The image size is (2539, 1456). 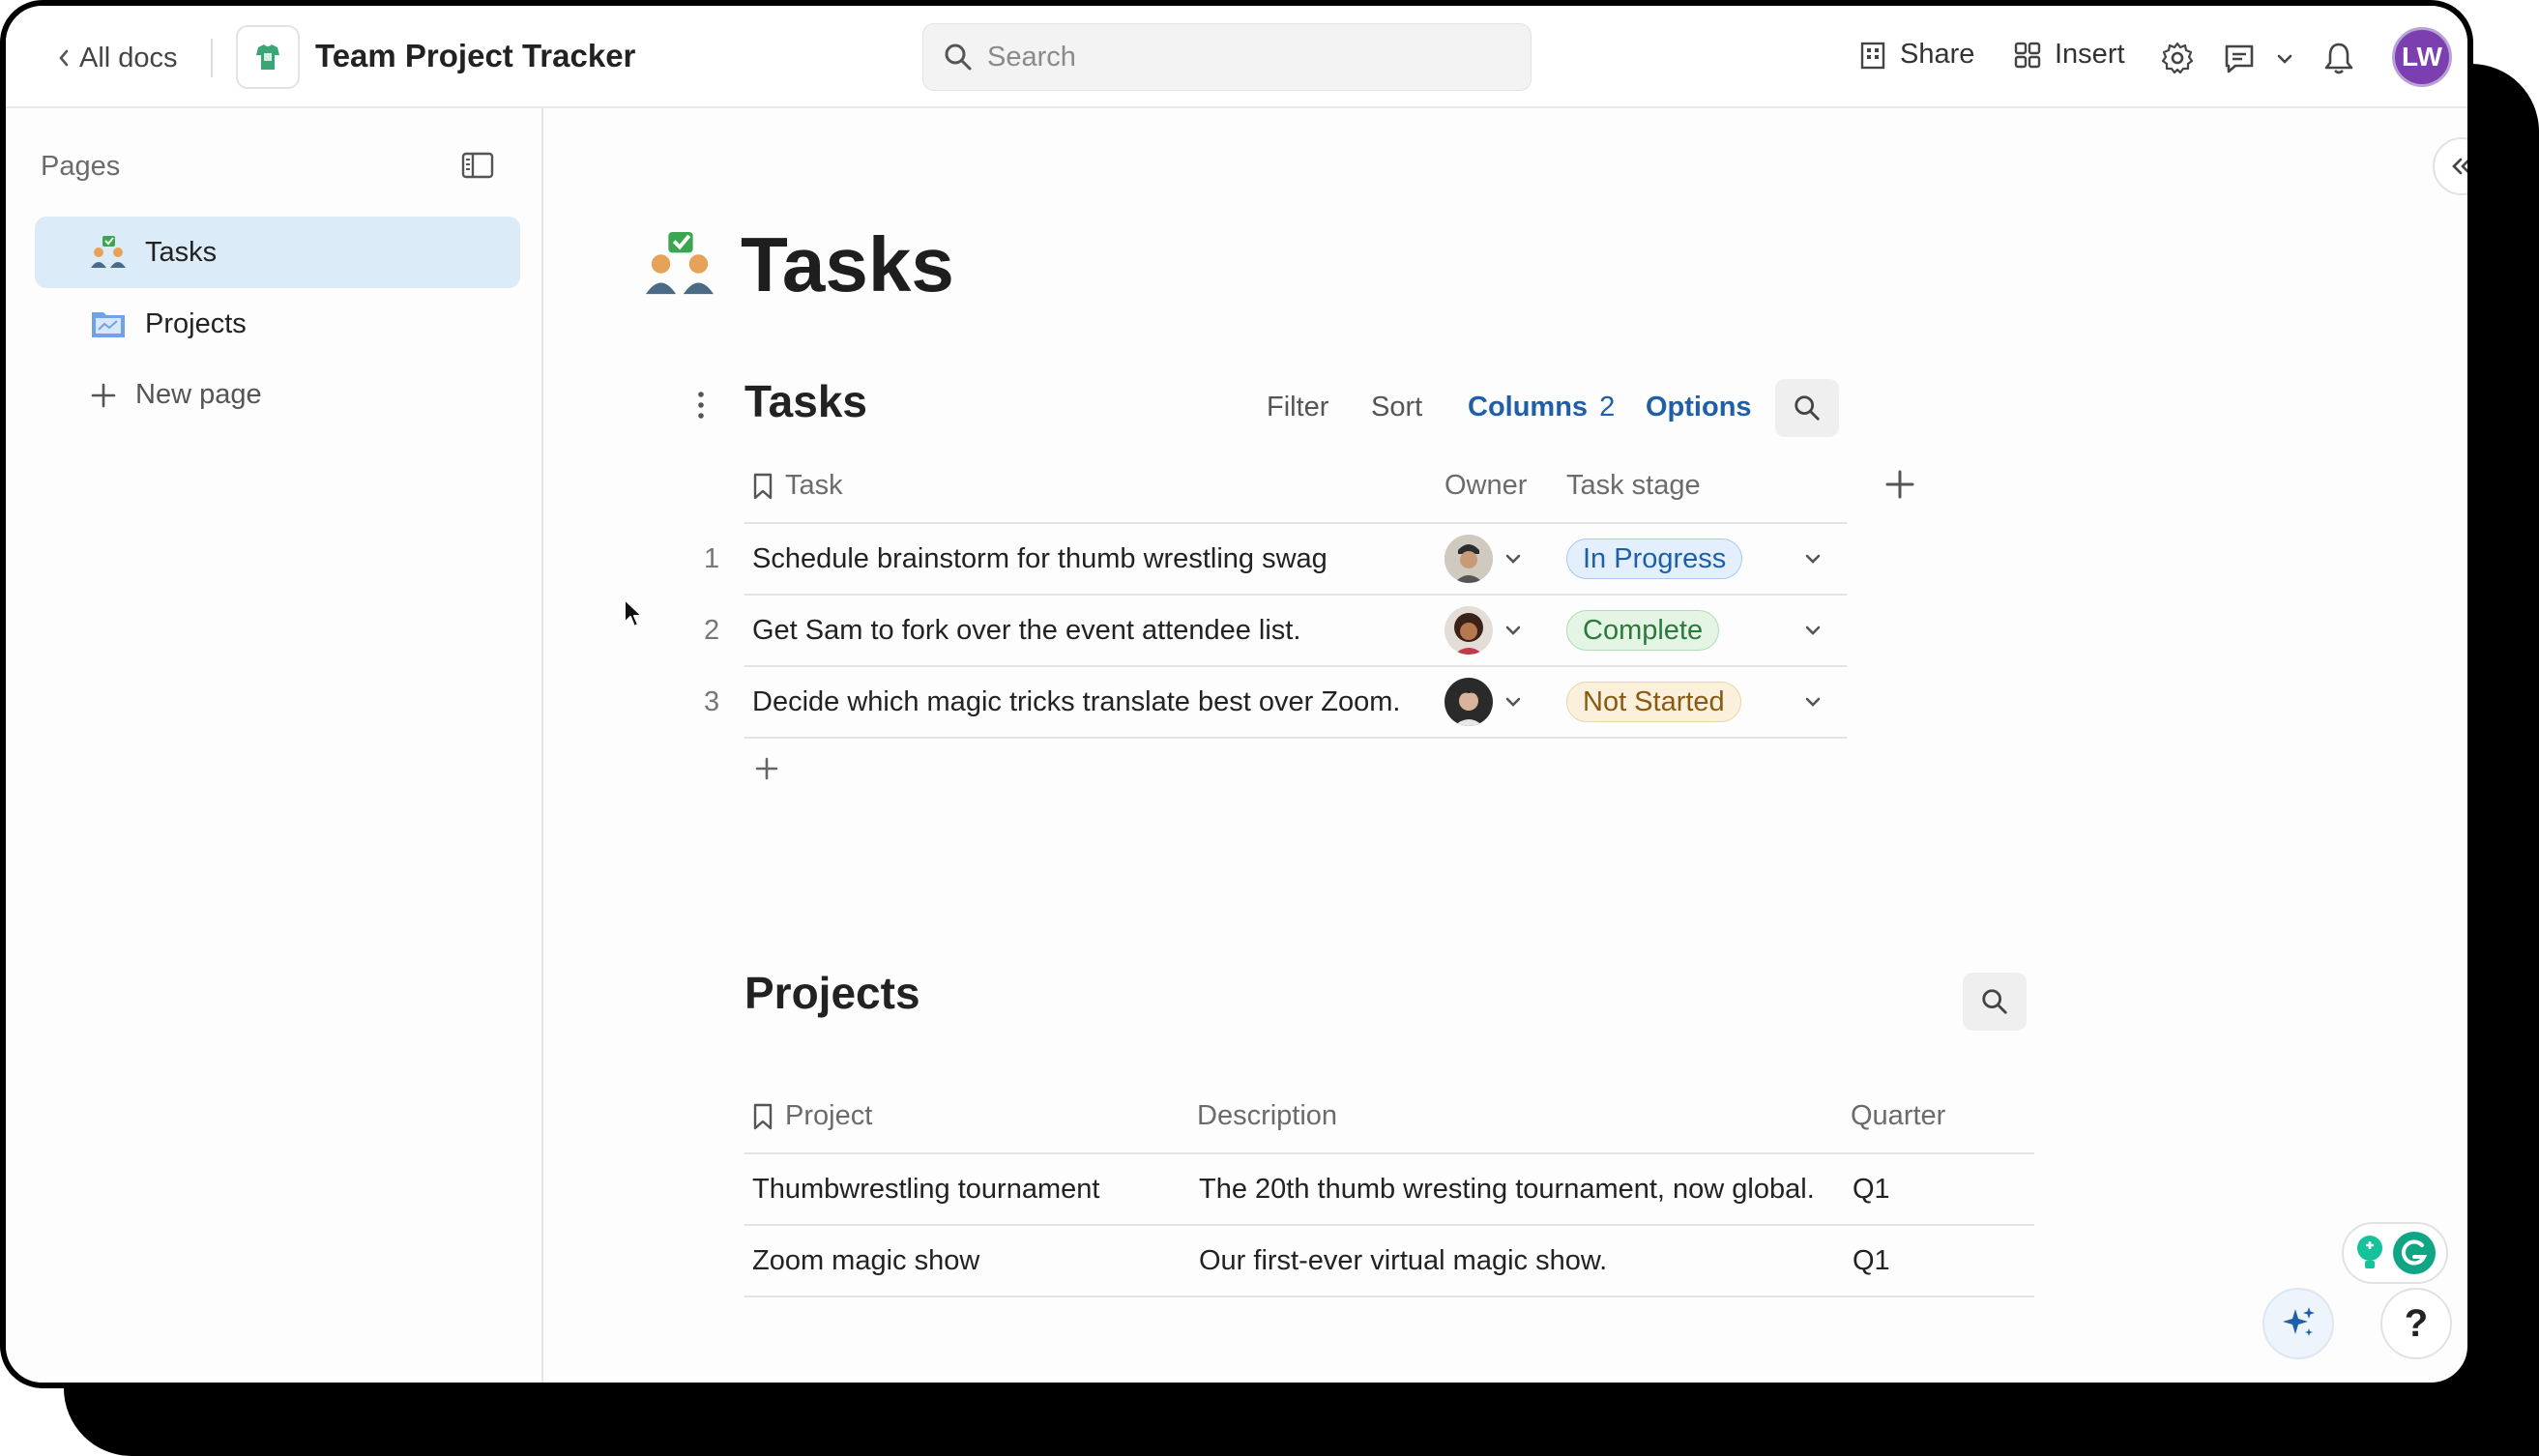 What do you see at coordinates (635, 613) in the screenshot?
I see `mouse-cursor-icon` at bounding box center [635, 613].